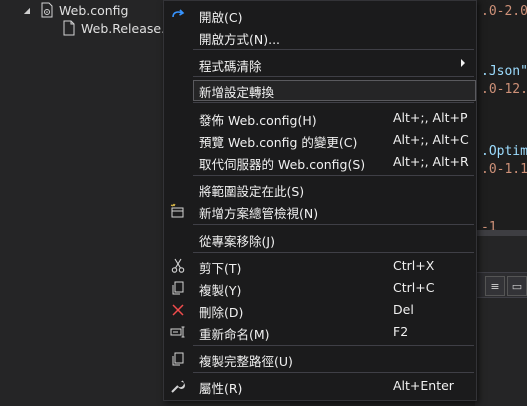 The image size is (527, 406). Describe the element at coordinates (220, 290) in the screenshot. I see `menu-item-label: 複製(Y)` at that location.